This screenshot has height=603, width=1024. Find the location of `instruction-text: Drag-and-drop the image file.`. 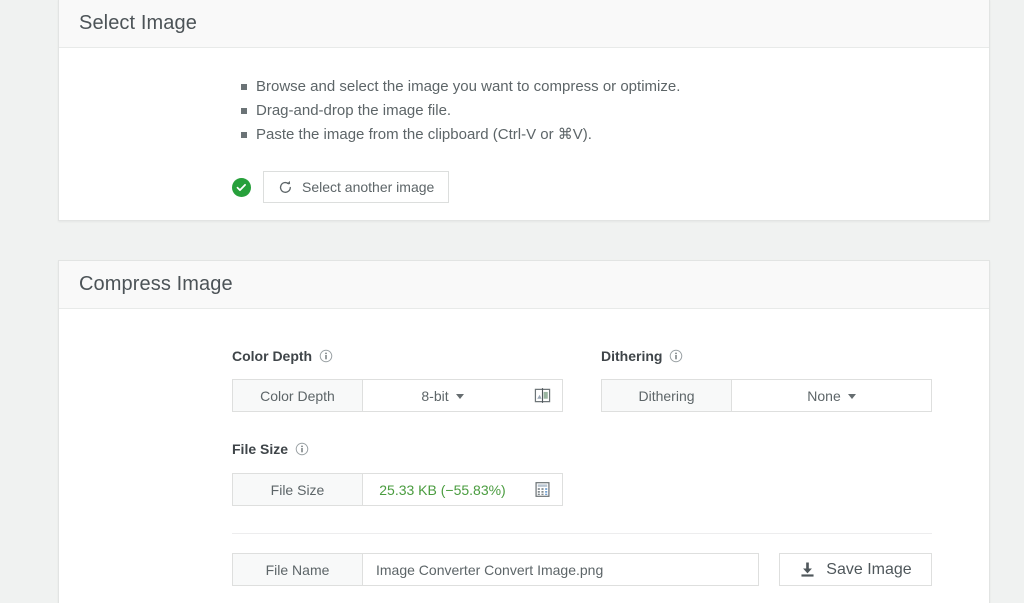

instruction-text: Drag-and-drop the image file. is located at coordinates (354, 110).